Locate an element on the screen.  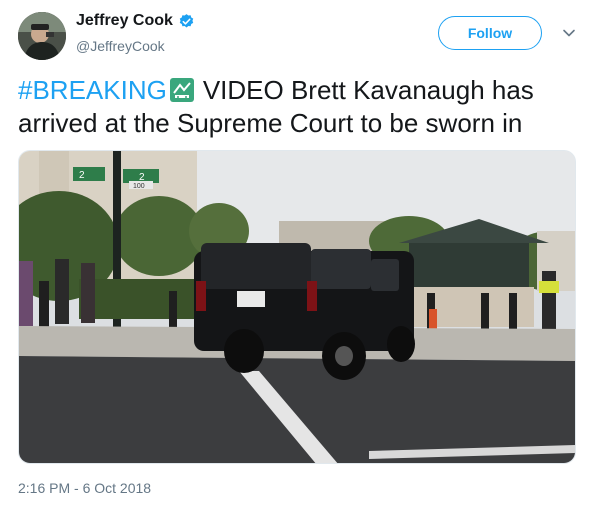
author-display-name: Jeffrey Cook is located at coordinates (124, 21).